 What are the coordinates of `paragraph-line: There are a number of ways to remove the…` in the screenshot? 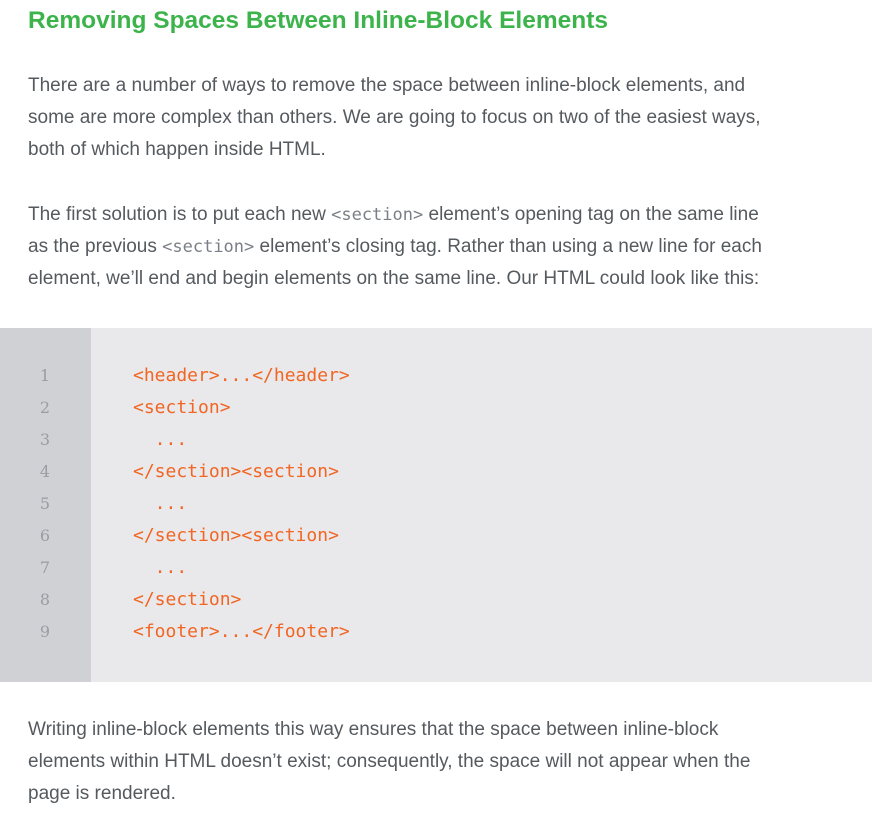 It's located at (387, 85).